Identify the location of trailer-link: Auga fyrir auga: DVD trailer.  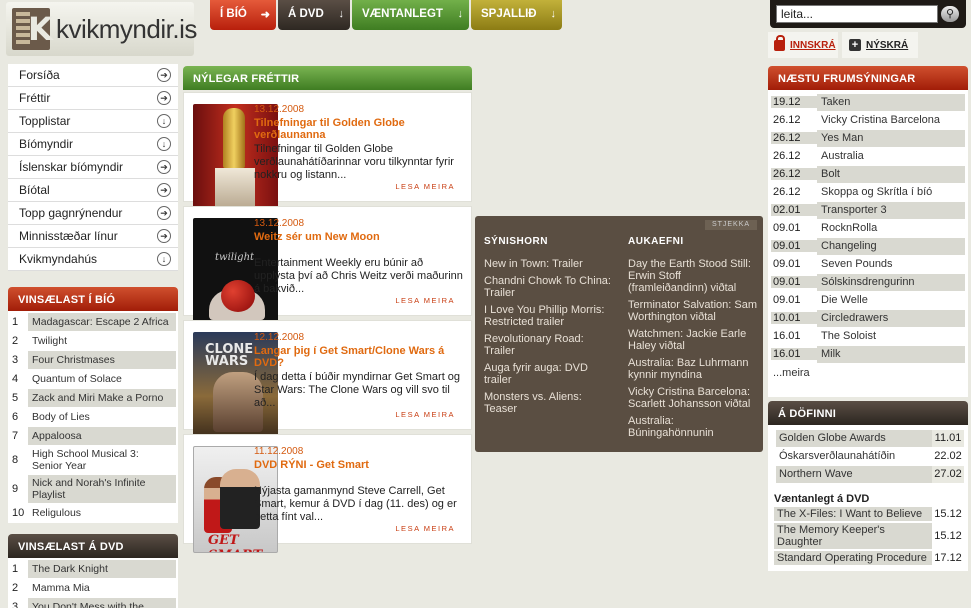
(548, 374).